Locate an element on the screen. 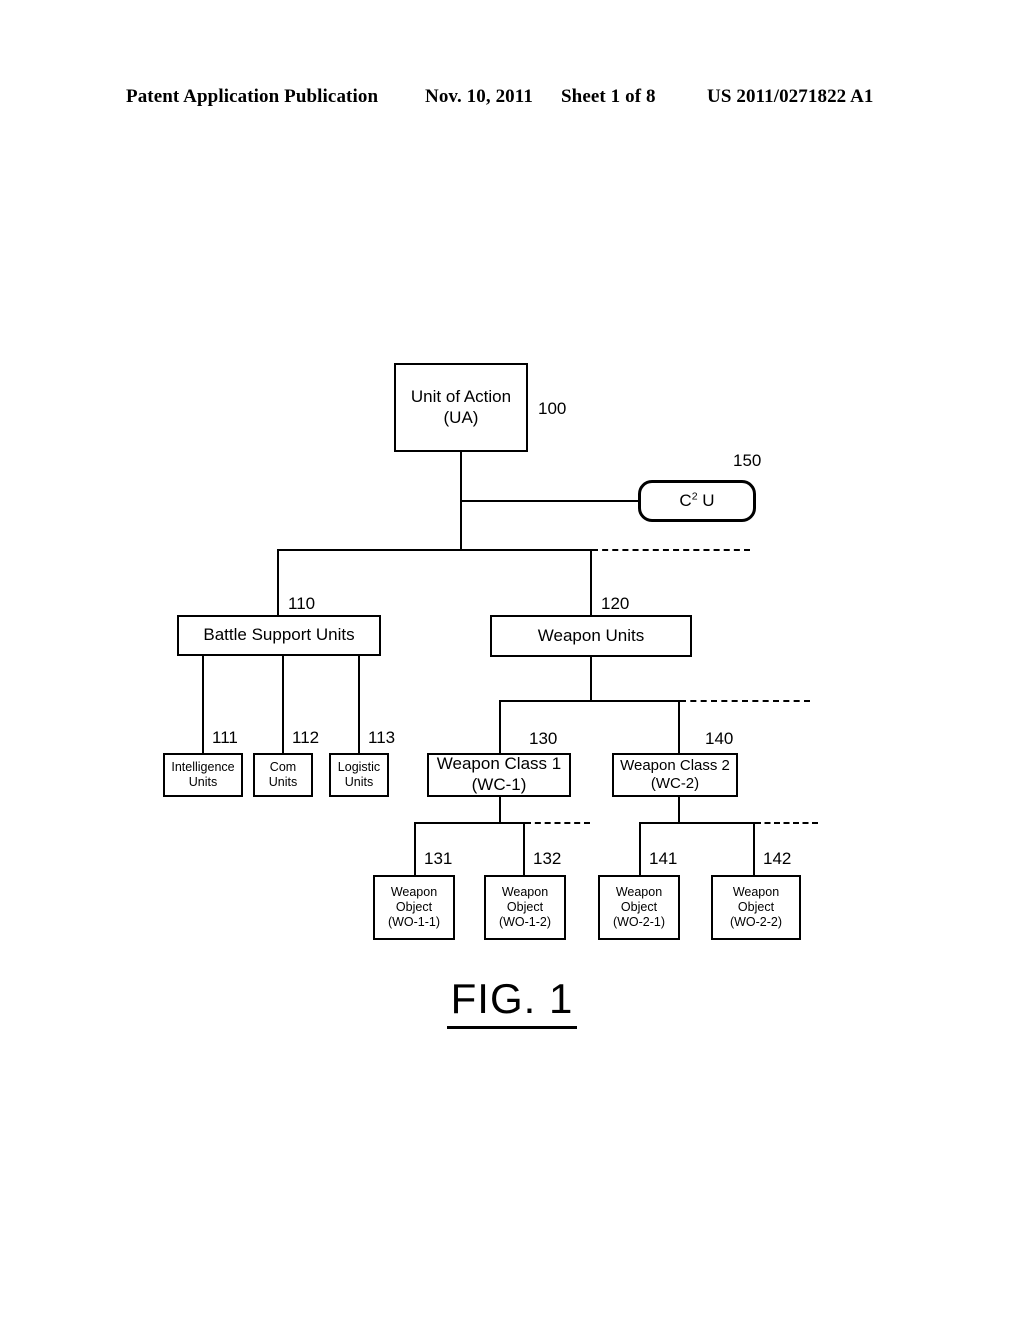  node-weapon-object-1-2-line3: (WO-1-2) is located at coordinates (525, 922).